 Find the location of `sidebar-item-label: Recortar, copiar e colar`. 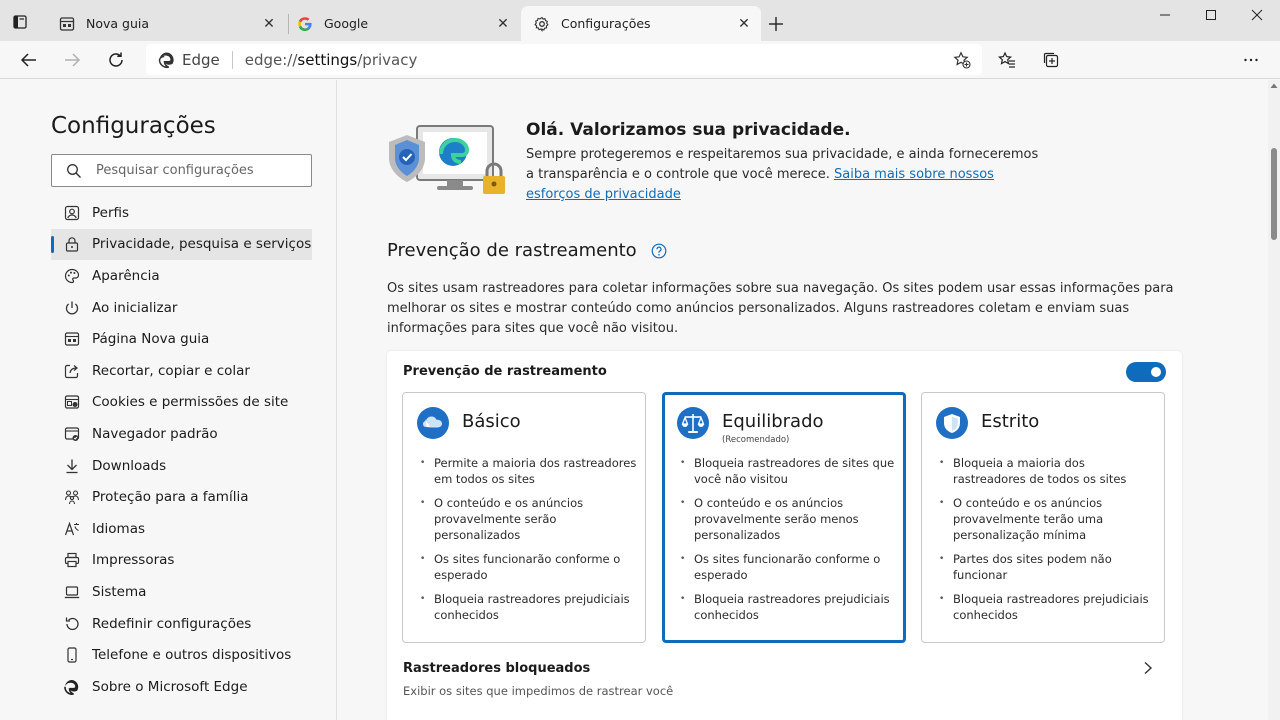

sidebar-item-label: Recortar, copiar e colar is located at coordinates (171, 370).